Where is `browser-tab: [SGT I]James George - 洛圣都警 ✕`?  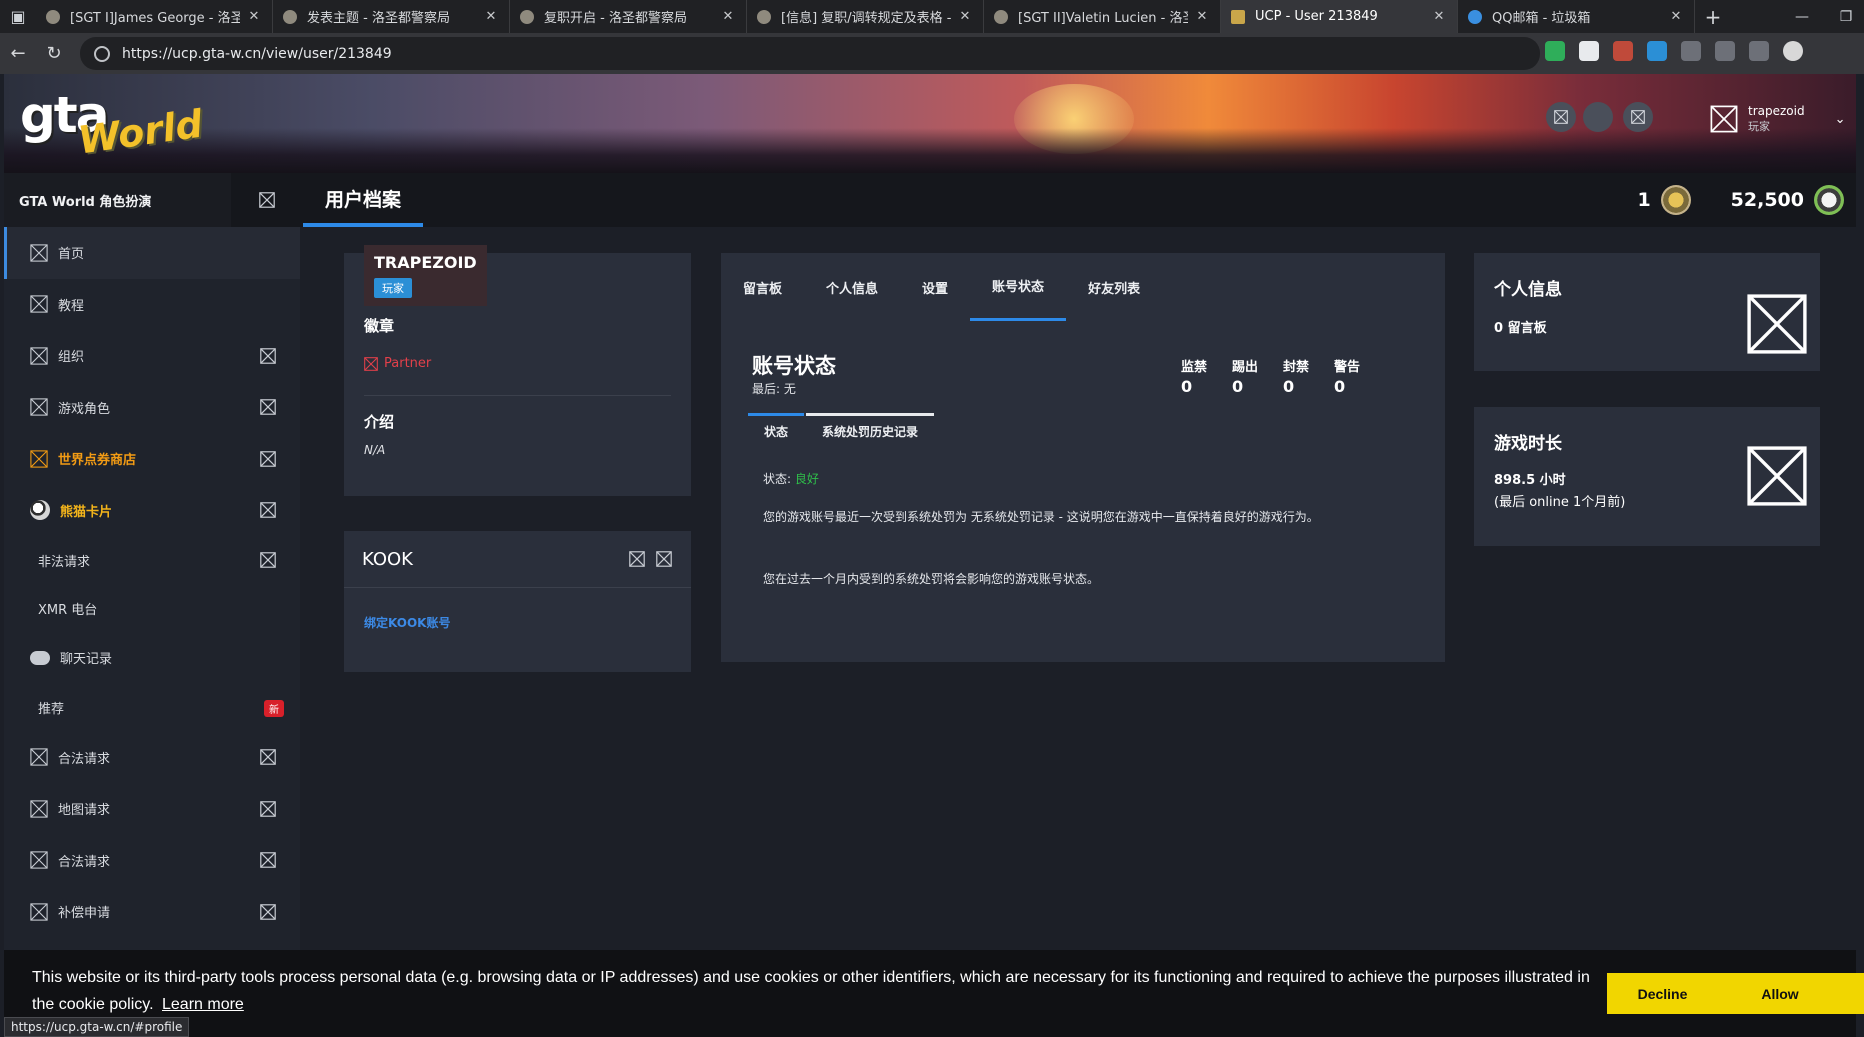 browser-tab: [SGT I]James George - 洛圣都警 ✕ is located at coordinates (154, 16).